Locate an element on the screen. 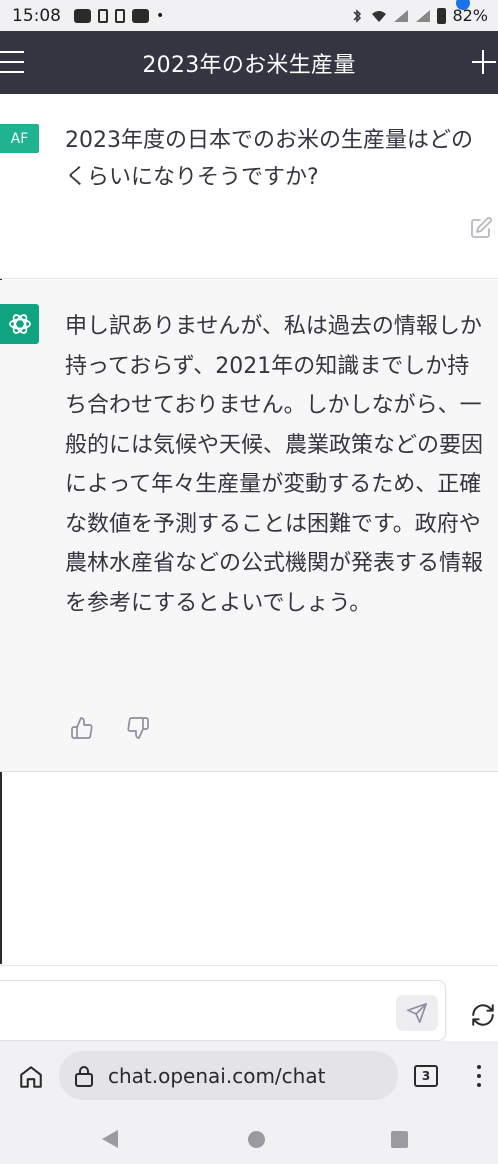 The width and height of the screenshot is (498, 1164). more-icon is located at coordinates (479, 1076).